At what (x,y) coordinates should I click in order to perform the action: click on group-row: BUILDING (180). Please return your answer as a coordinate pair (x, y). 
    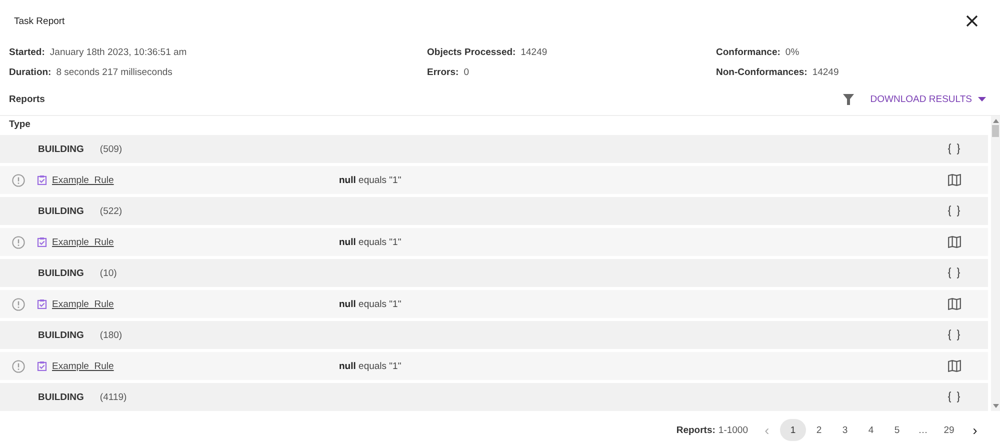
    Looking at the image, I should click on (494, 335).